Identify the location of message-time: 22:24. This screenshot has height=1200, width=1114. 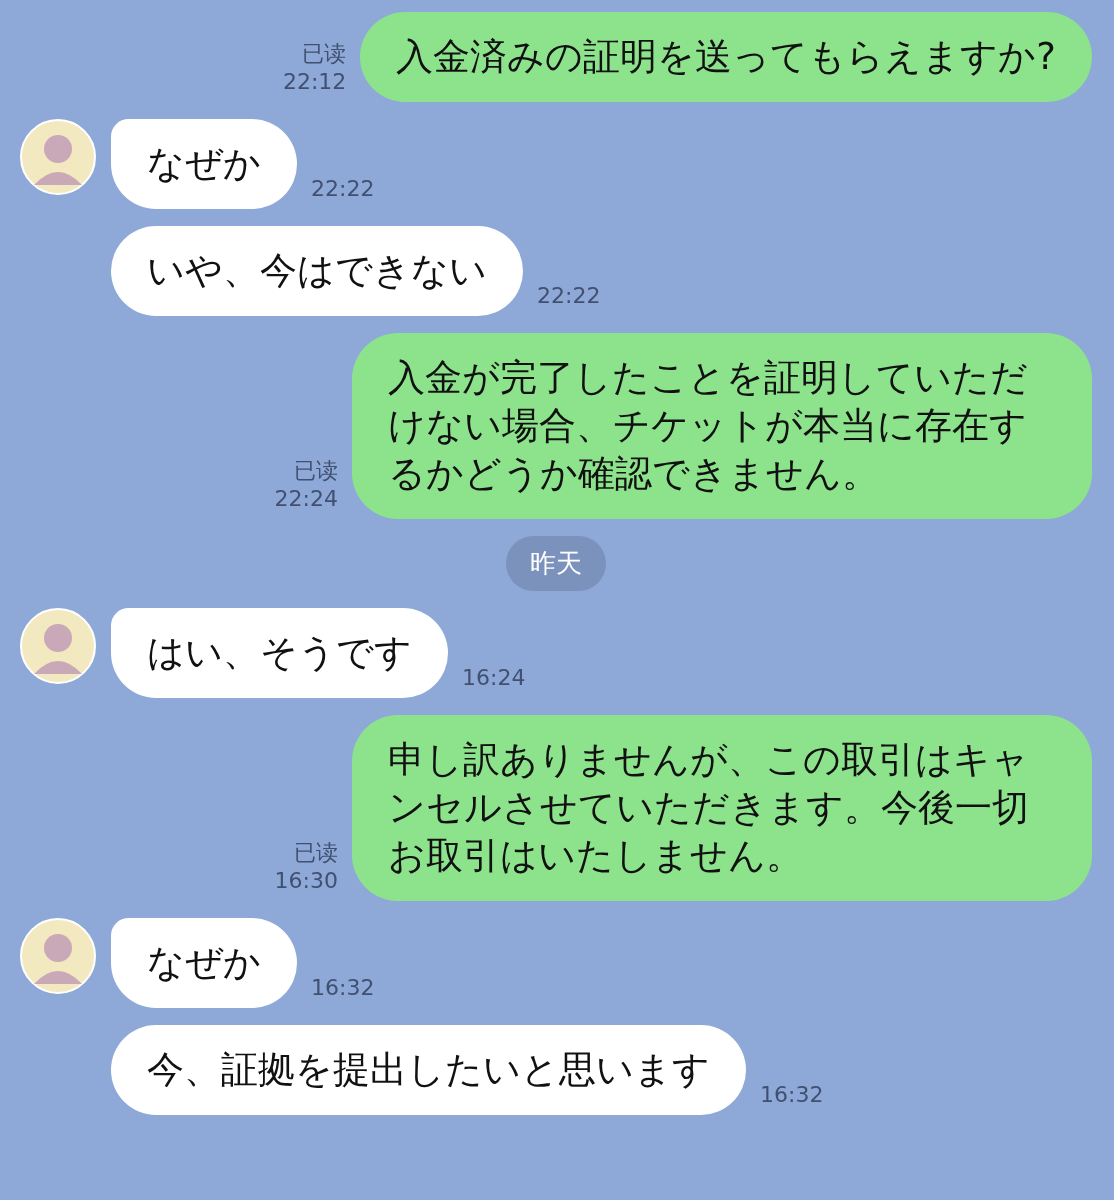
(306, 499).